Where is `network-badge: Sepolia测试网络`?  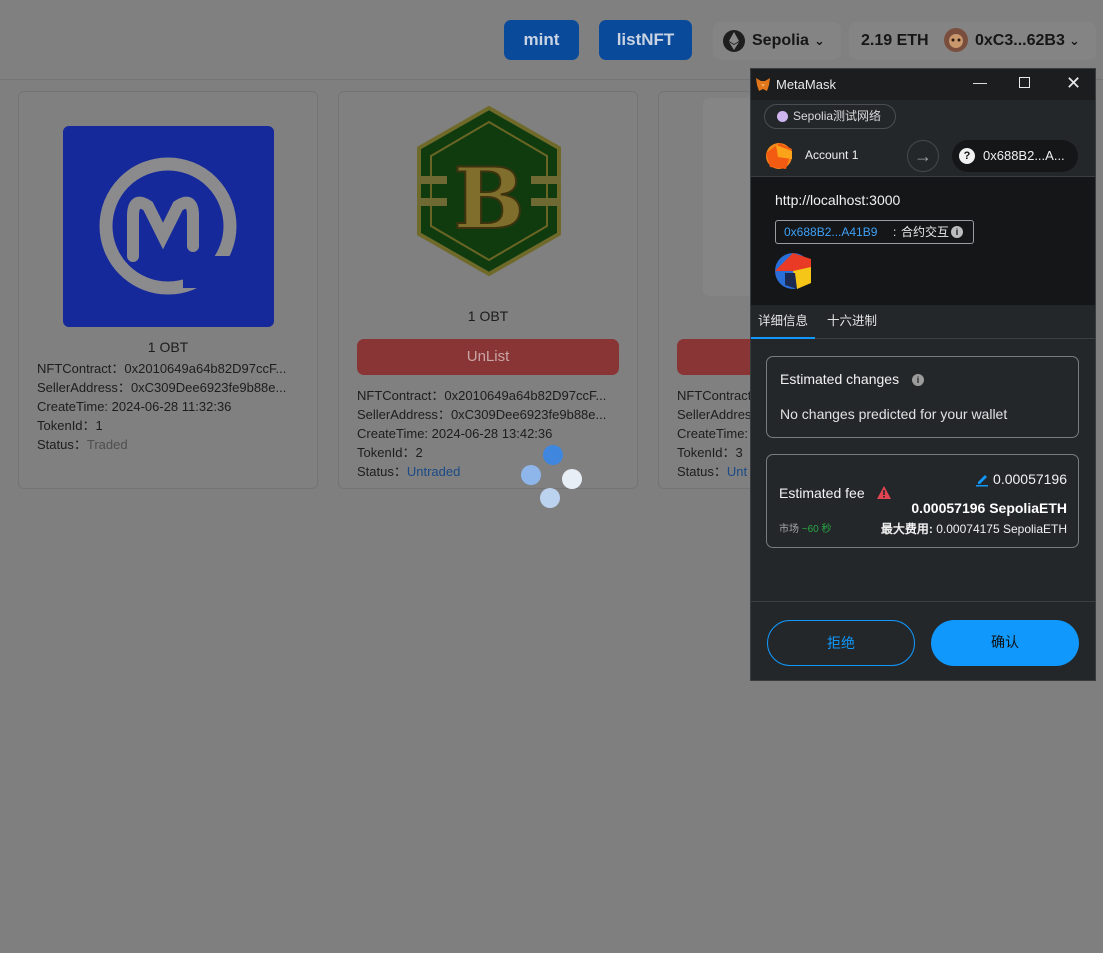 network-badge: Sepolia测试网络 is located at coordinates (830, 116).